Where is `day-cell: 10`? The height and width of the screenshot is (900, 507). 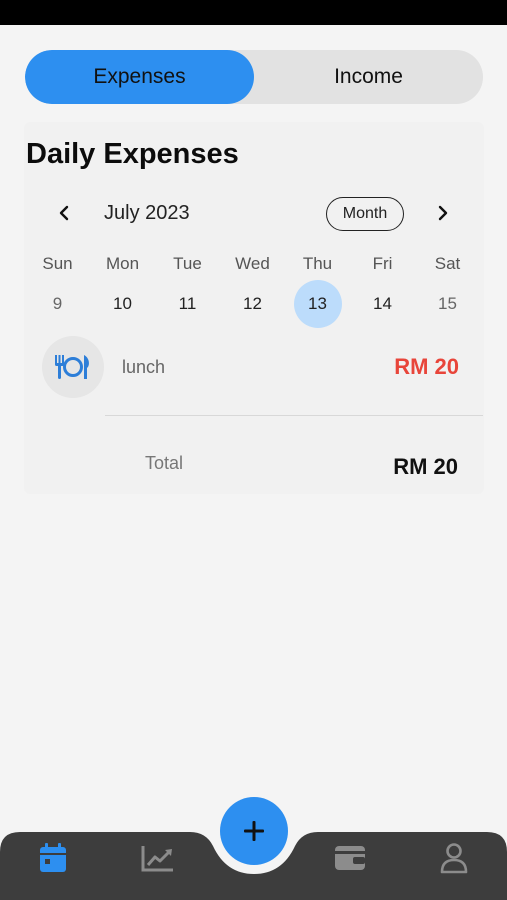
day-cell: 10 is located at coordinates (122, 304).